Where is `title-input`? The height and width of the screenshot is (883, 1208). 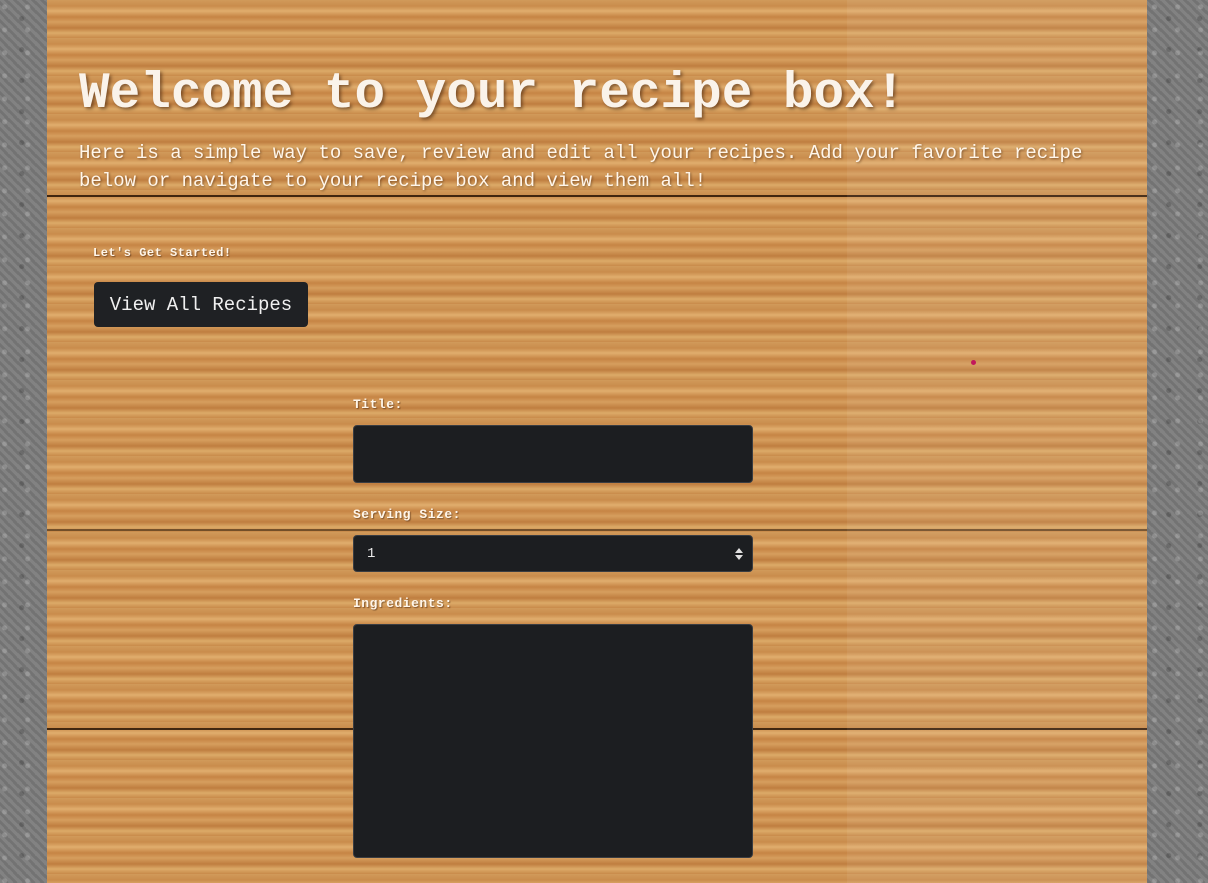 title-input is located at coordinates (553, 454).